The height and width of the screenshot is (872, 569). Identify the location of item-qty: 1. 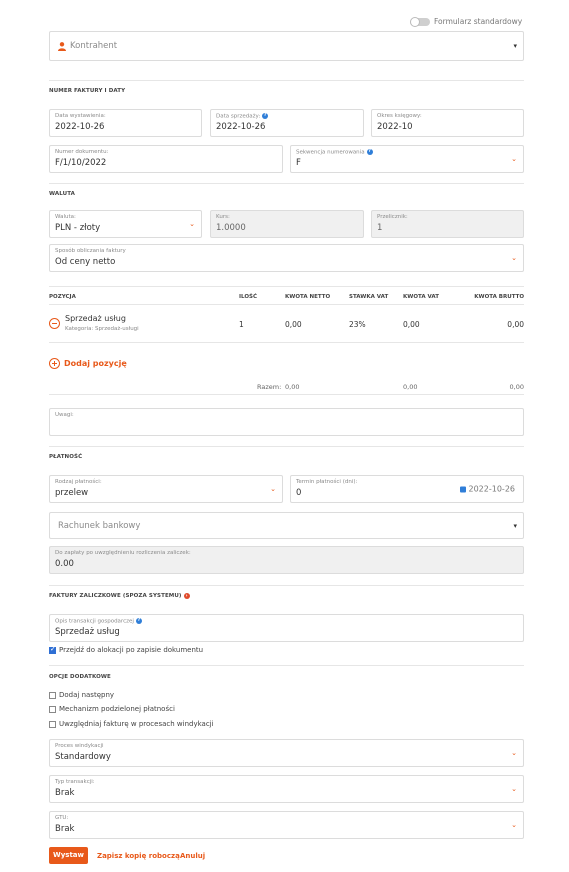
(241, 324).